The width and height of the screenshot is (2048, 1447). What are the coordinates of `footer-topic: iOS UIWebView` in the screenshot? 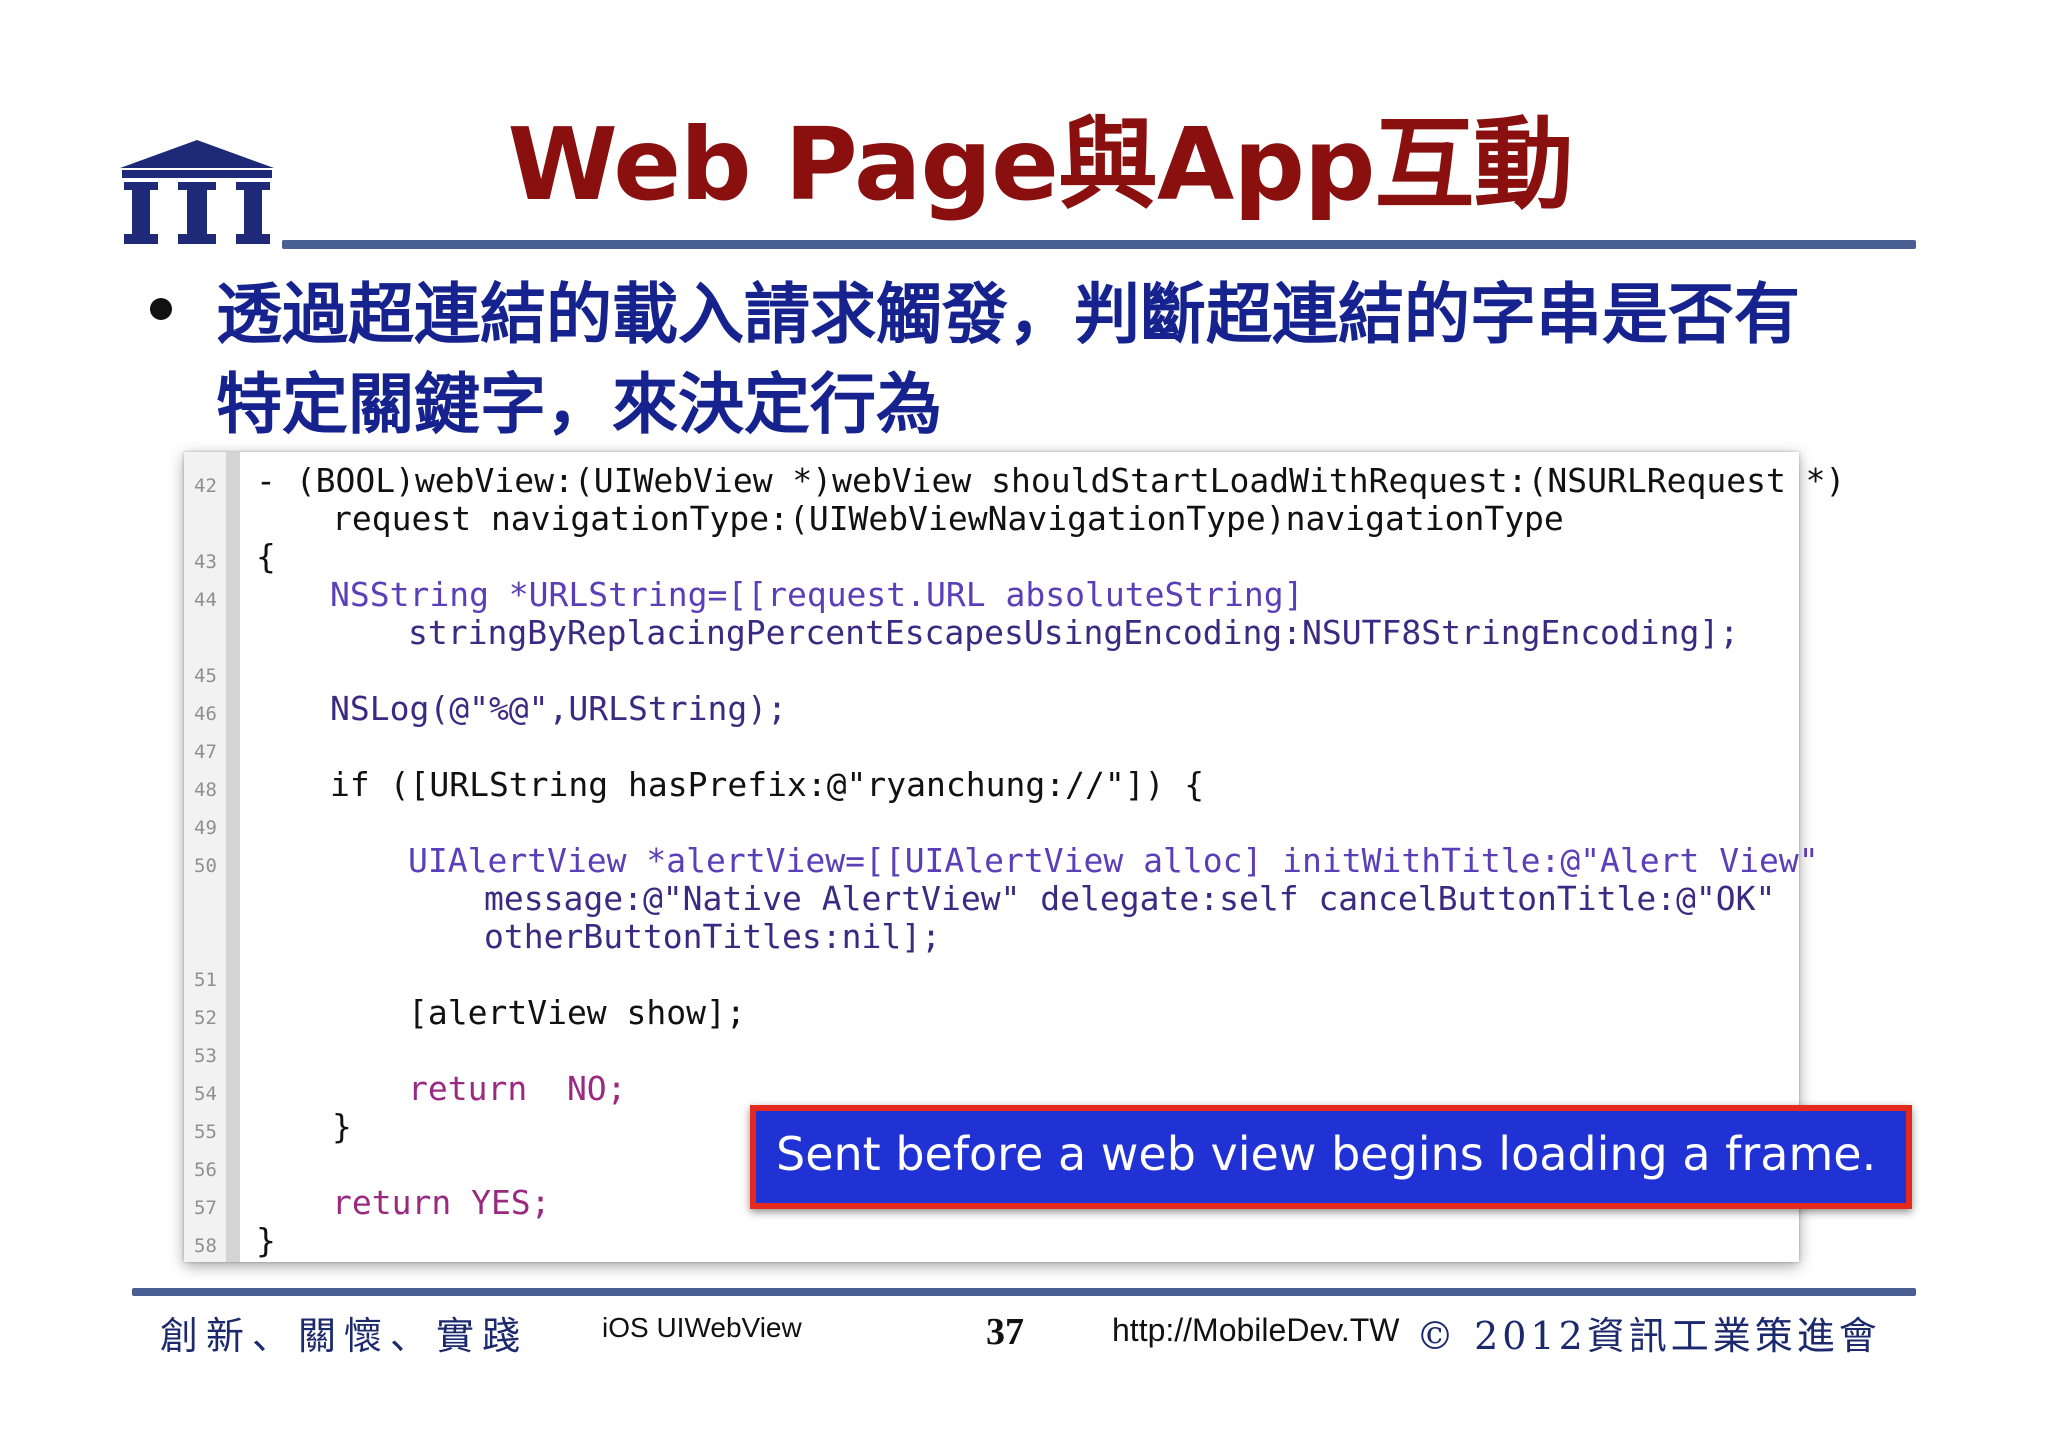 It's located at (702, 1327).